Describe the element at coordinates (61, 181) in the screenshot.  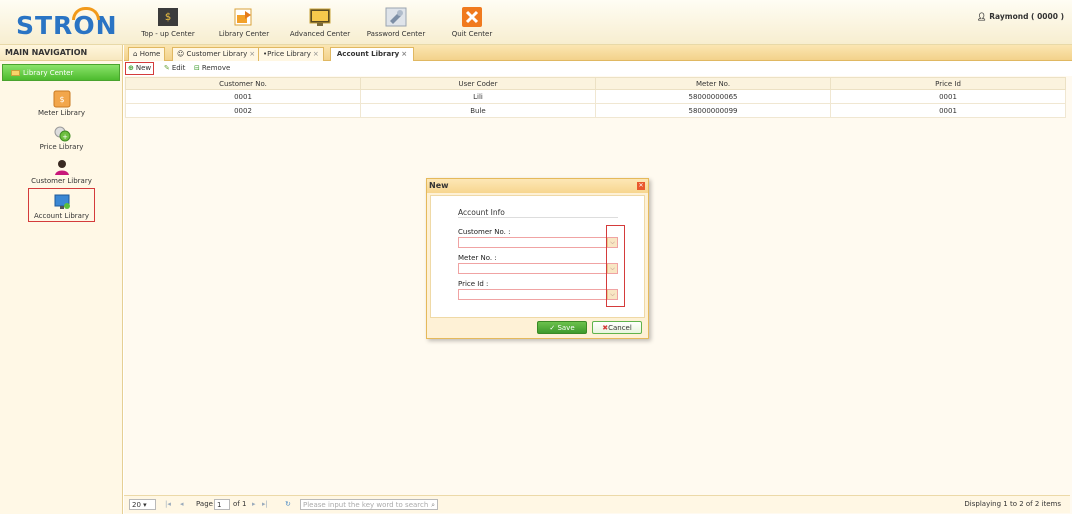
I see `sidebar-item-label: Customer Library` at that location.